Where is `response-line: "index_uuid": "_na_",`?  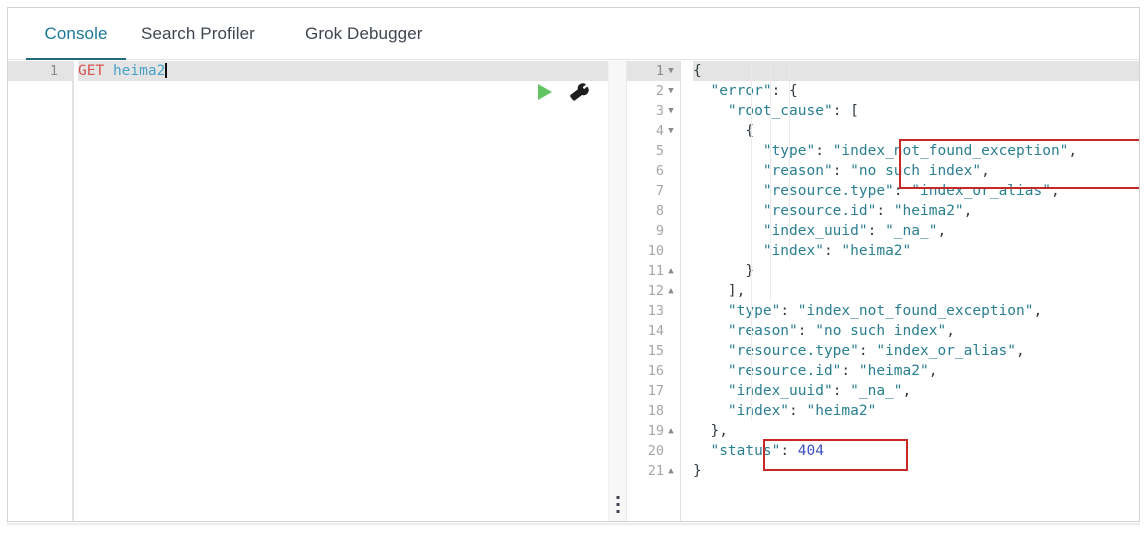
response-line: "index_uuid": "_na_", is located at coordinates (916, 231).